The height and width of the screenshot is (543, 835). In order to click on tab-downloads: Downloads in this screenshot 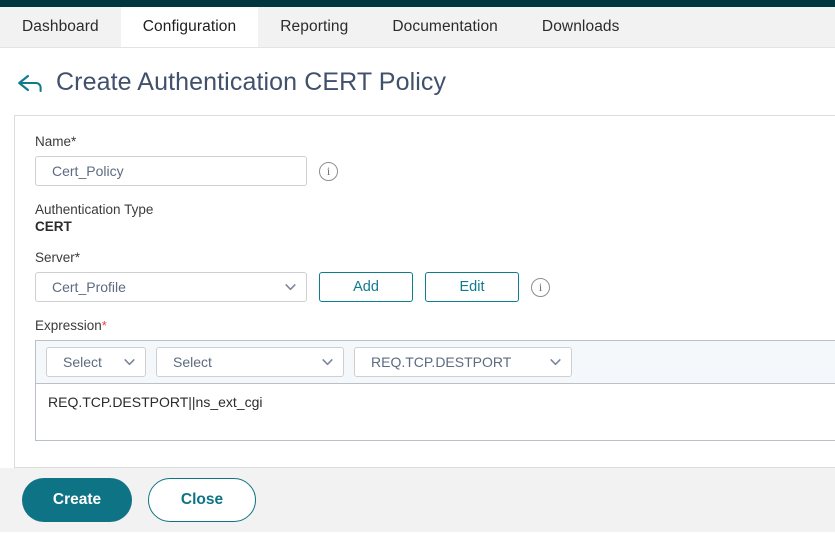, I will do `click(580, 27)`.